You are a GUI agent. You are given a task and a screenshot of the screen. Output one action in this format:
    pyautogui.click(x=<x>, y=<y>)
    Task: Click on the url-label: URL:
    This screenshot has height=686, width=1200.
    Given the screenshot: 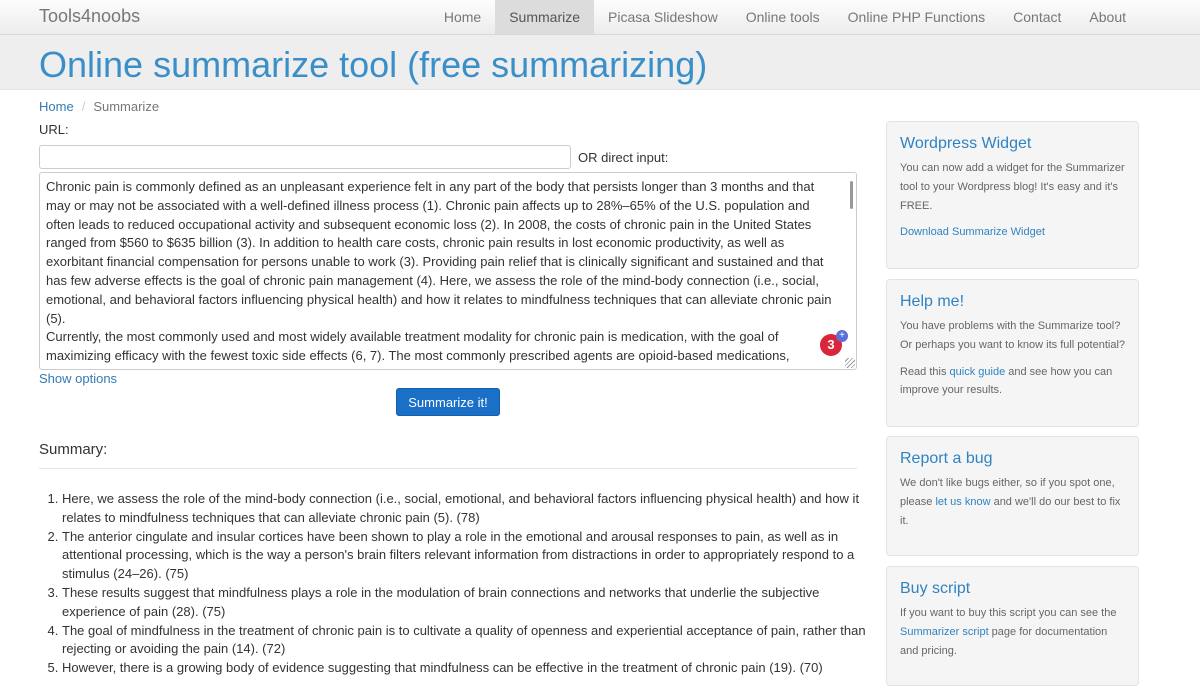 What is the action you would take?
    pyautogui.click(x=54, y=129)
    